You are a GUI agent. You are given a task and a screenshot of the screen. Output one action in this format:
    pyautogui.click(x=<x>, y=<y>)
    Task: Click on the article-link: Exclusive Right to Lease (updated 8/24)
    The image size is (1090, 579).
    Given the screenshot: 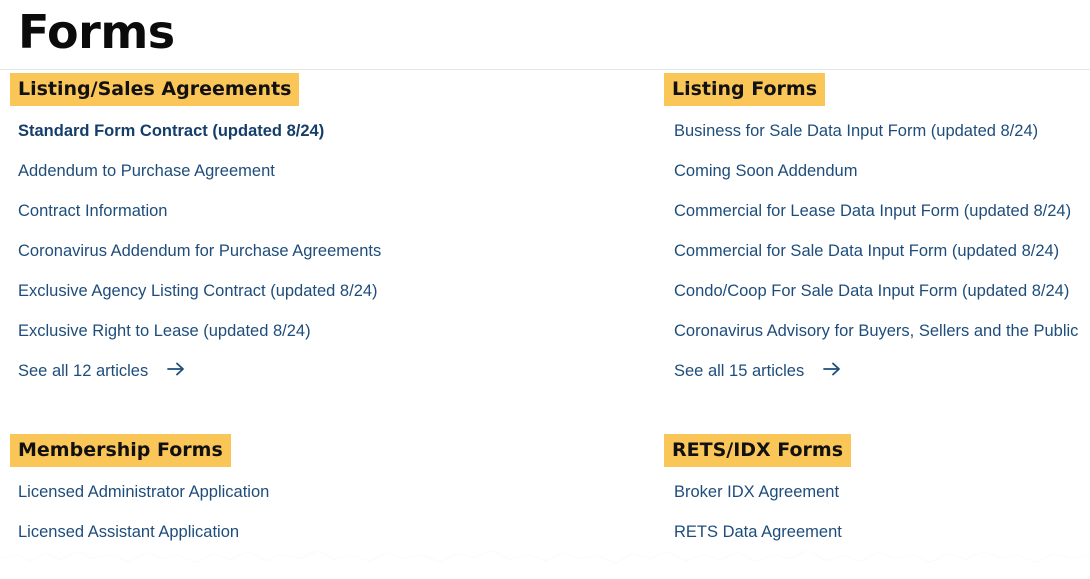 What is the action you would take?
    pyautogui.click(x=164, y=331)
    